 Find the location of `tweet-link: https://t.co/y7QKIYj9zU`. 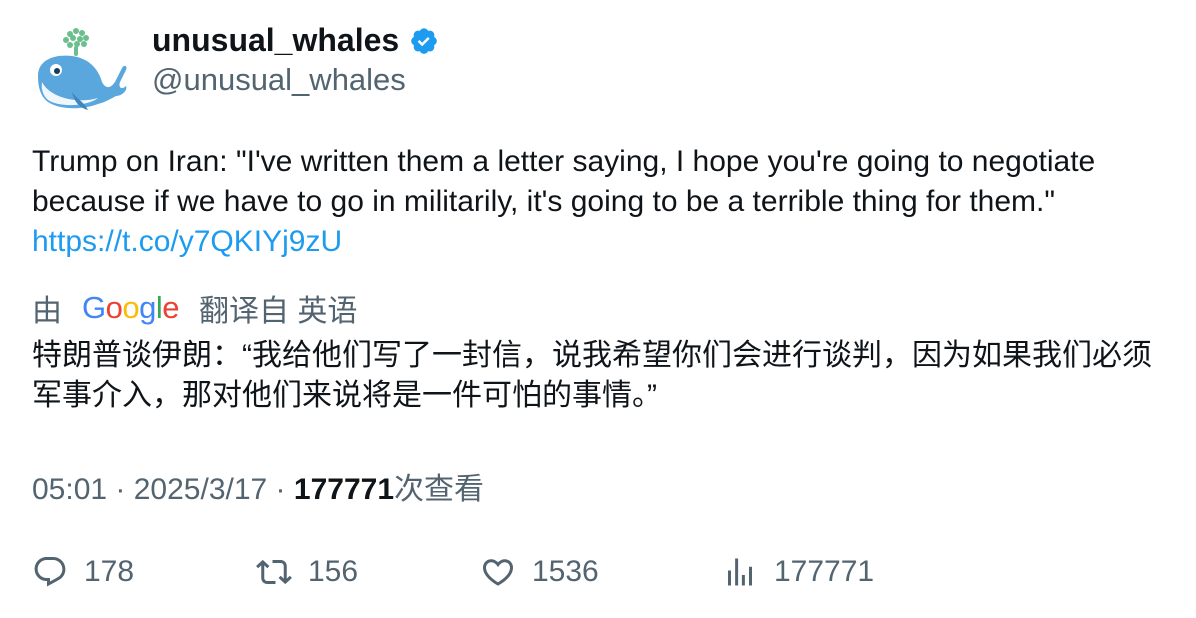

tweet-link: https://t.co/y7QKIYj9zU is located at coordinates (187, 241).